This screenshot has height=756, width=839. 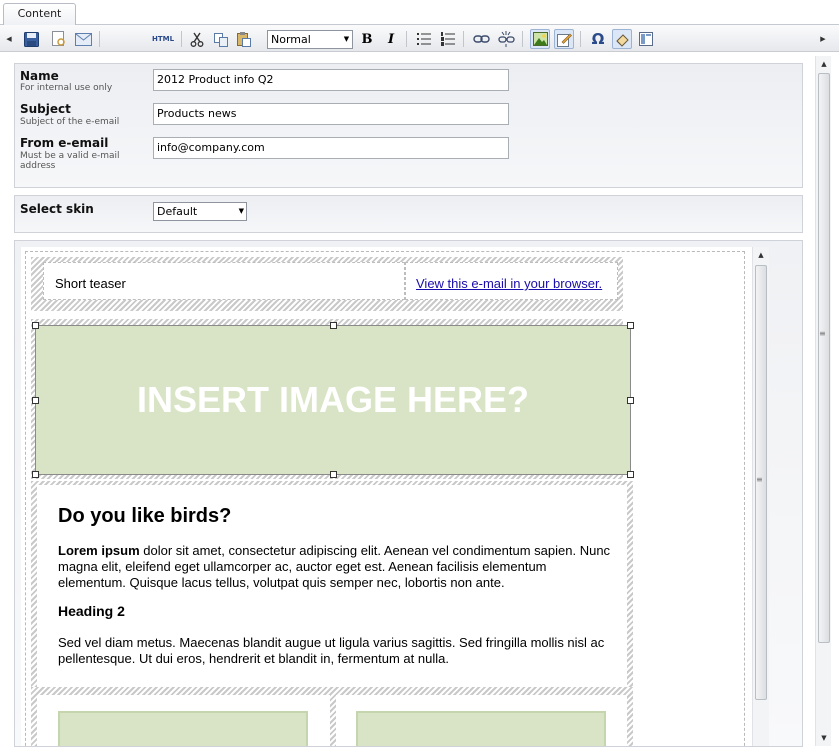 I want to click on tab-content: Content, so click(x=39, y=14).